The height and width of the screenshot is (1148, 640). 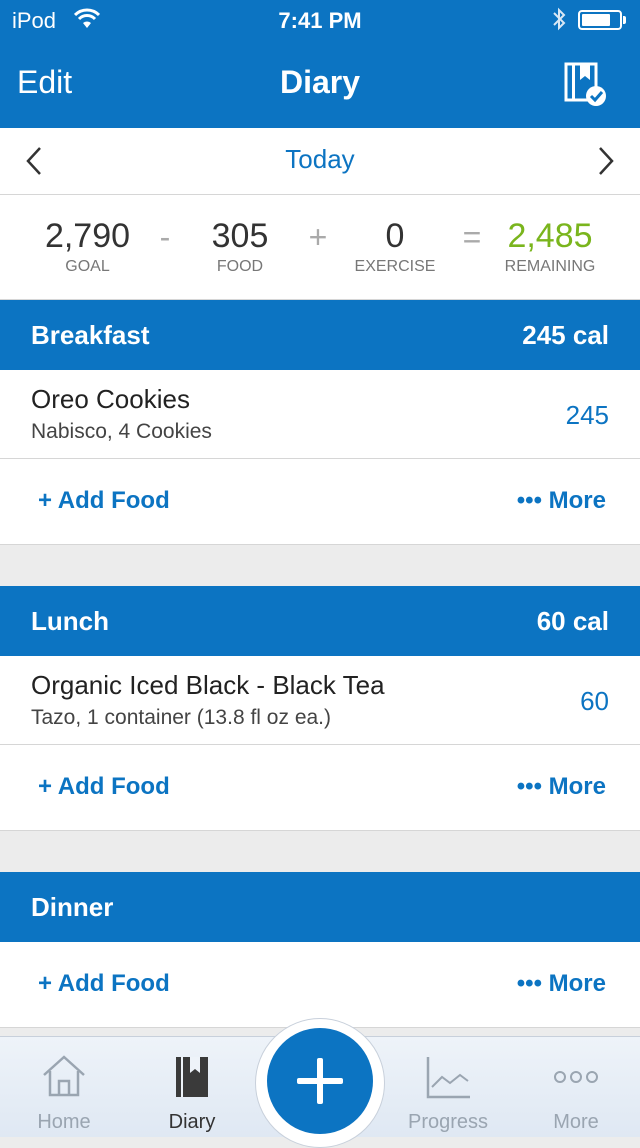 I want to click on tab-more: More, so click(x=576, y=1087).